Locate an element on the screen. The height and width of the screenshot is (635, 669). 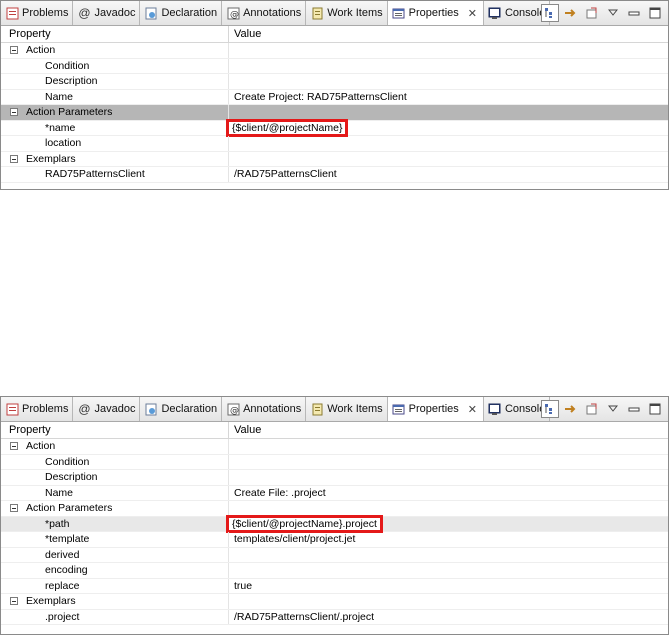
property-row: Name Create File: .project is located at coordinates (334, 493).